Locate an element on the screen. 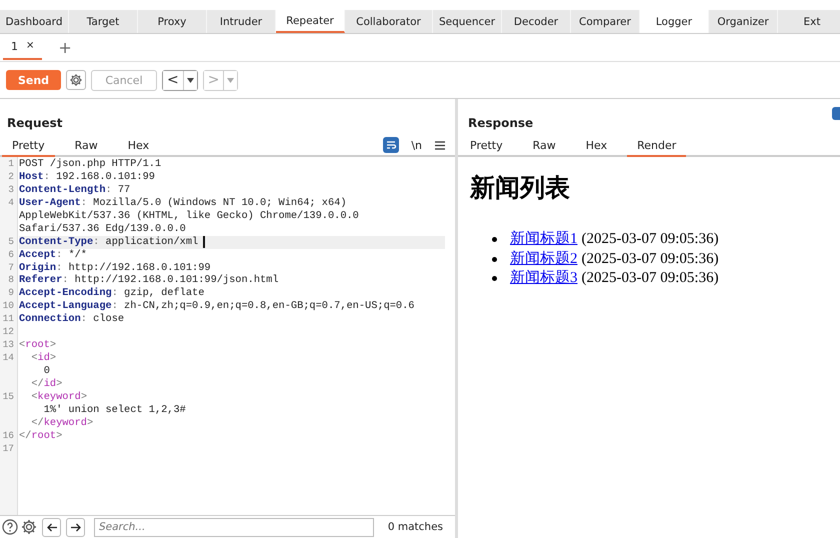  settings-icon is located at coordinates (29, 527).